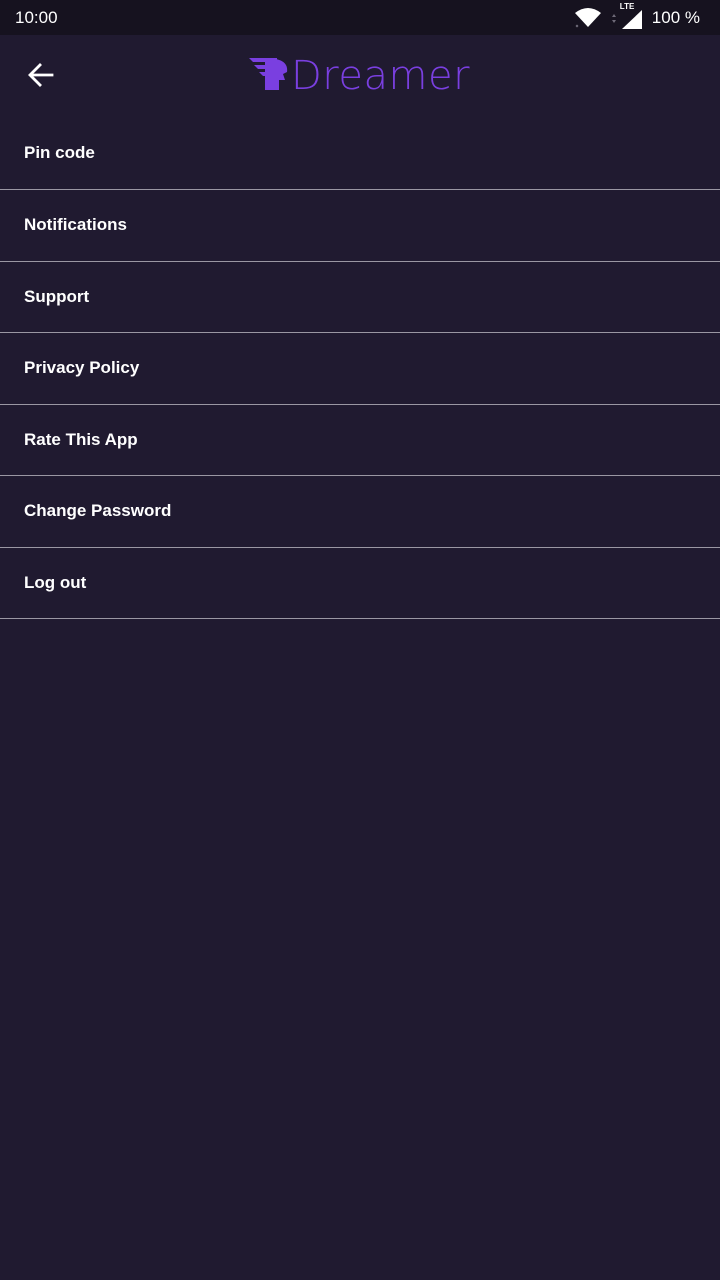  I want to click on logo-text: Dreamer, so click(381, 76).